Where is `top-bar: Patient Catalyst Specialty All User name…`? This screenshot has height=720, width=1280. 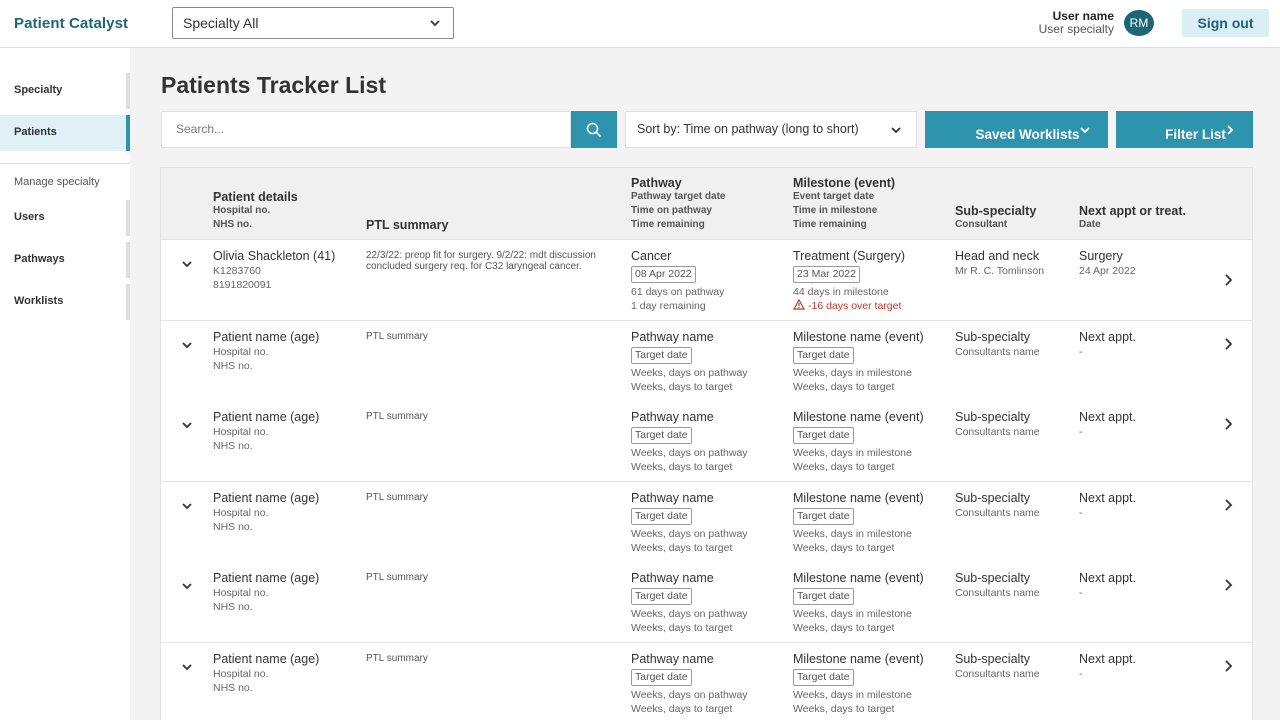 top-bar: Patient Catalyst Specialty All User name… is located at coordinates (640, 24).